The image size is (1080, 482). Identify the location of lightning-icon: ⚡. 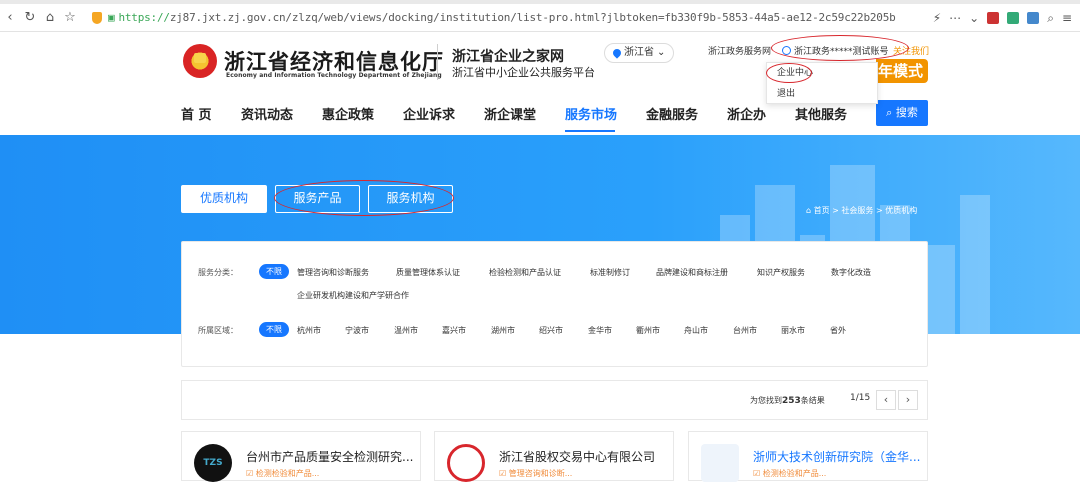
(937, 18).